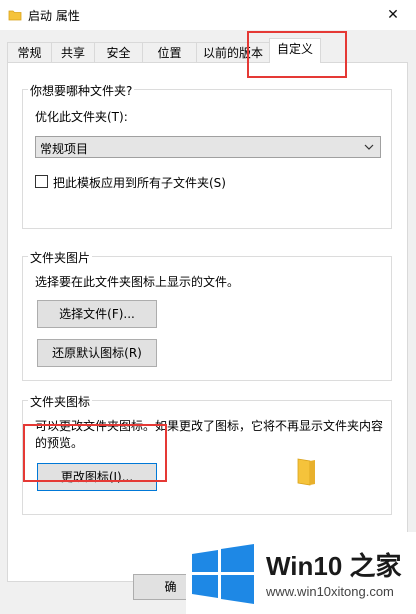  Describe the element at coordinates (334, 566) in the screenshot. I see `watermark-title: Win10 之家` at that location.